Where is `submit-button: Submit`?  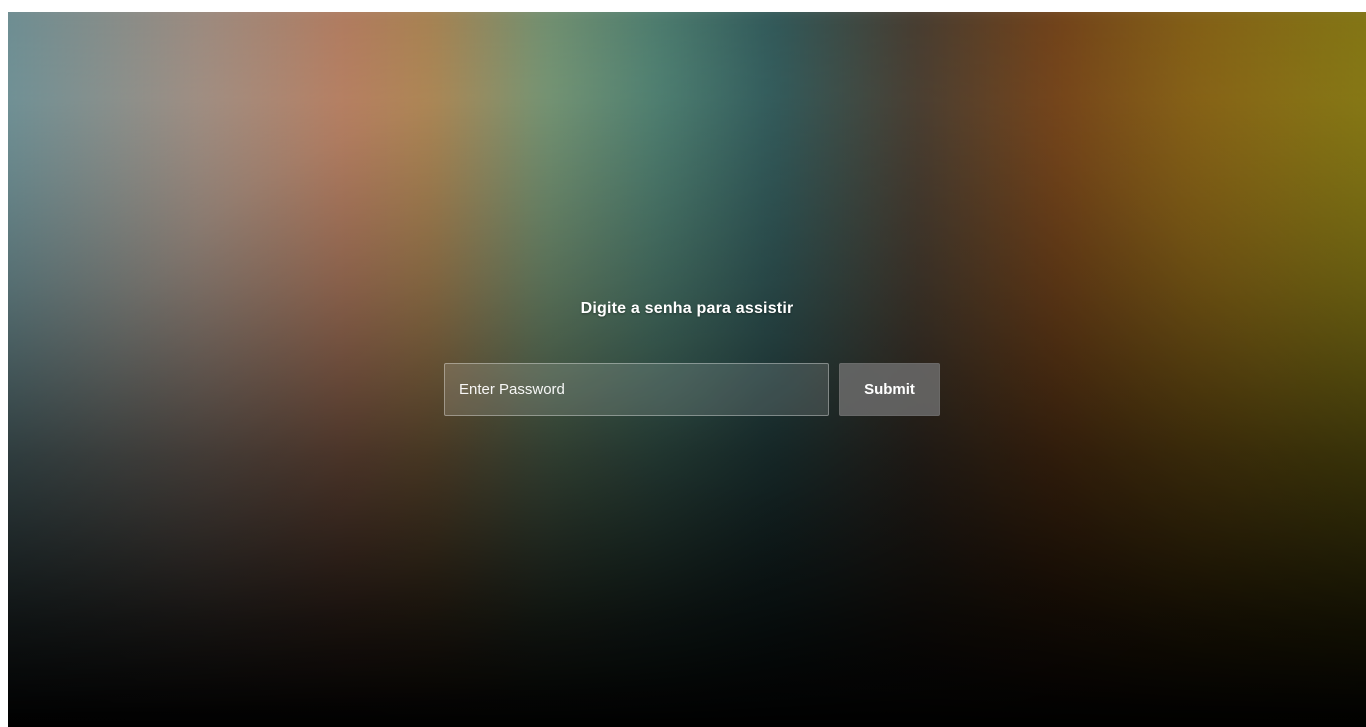 submit-button: Submit is located at coordinates (889, 389).